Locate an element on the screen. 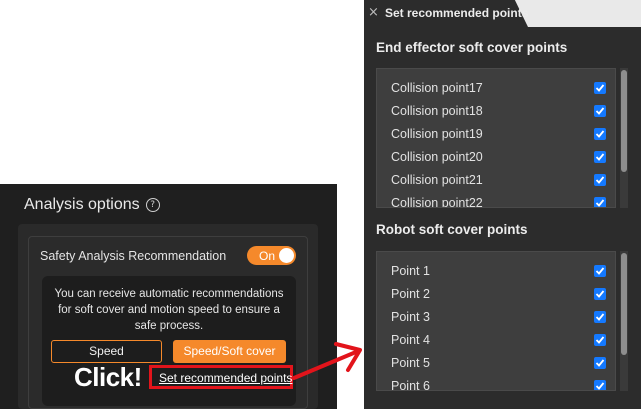 This screenshot has height=409, width=641. point-label: Point 3 is located at coordinates (410, 317).